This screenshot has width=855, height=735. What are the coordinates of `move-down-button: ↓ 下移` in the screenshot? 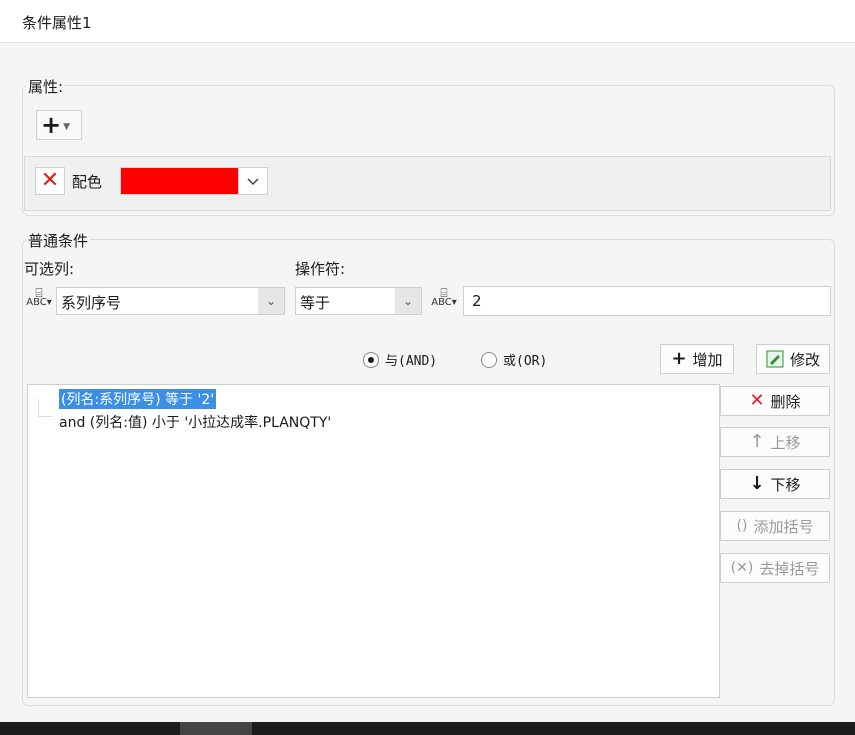 It's located at (775, 484).